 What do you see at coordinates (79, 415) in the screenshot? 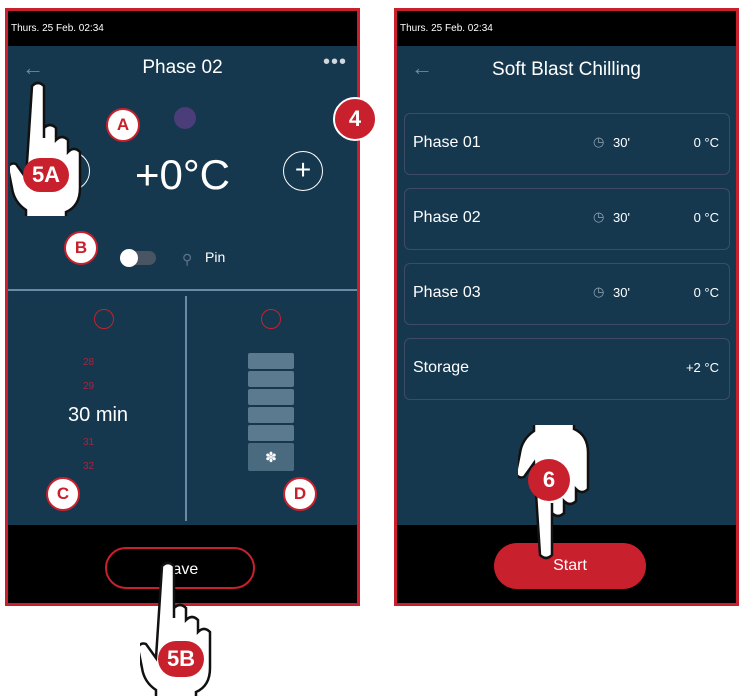
I see `time-value: 30` at bounding box center [79, 415].